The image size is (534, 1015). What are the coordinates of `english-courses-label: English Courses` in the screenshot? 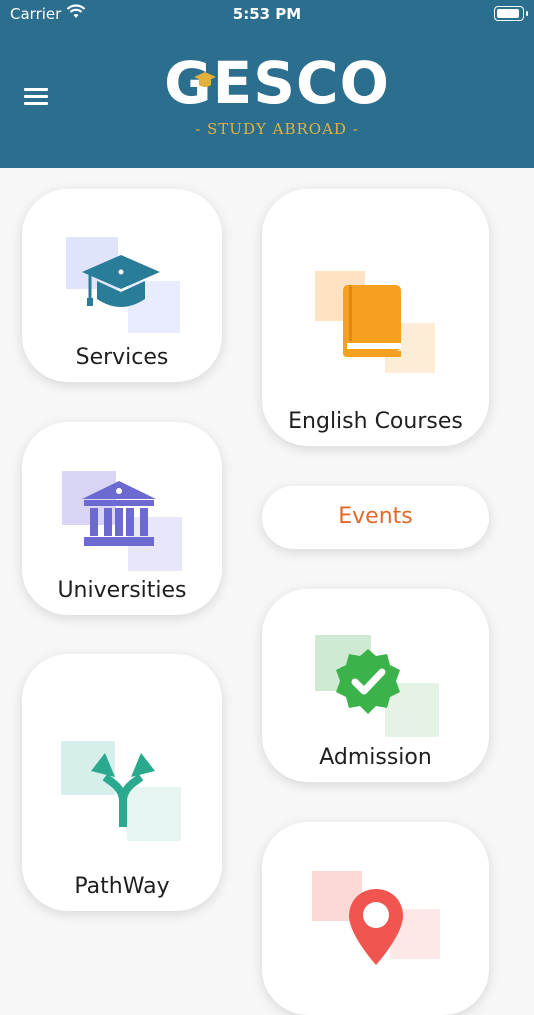 It's located at (375, 421).